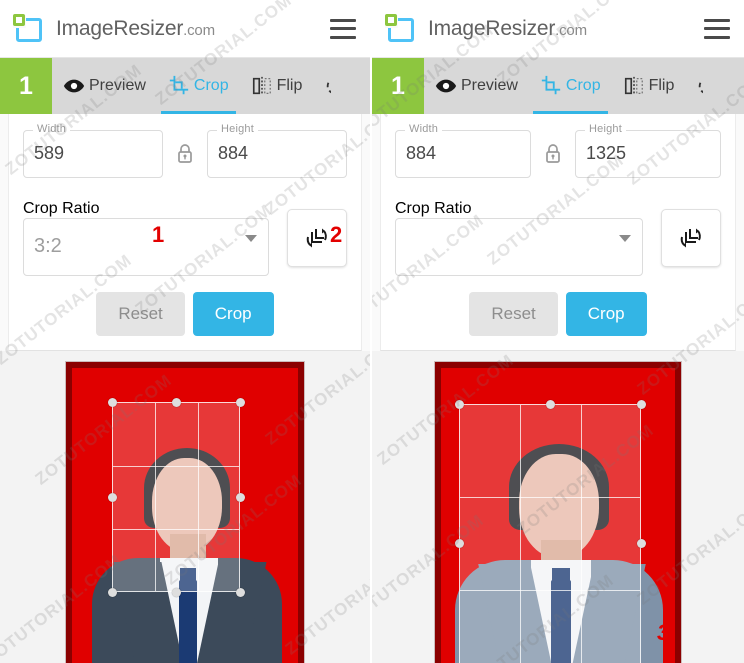  I want to click on tab-crop-label-right: Crop, so click(583, 85).